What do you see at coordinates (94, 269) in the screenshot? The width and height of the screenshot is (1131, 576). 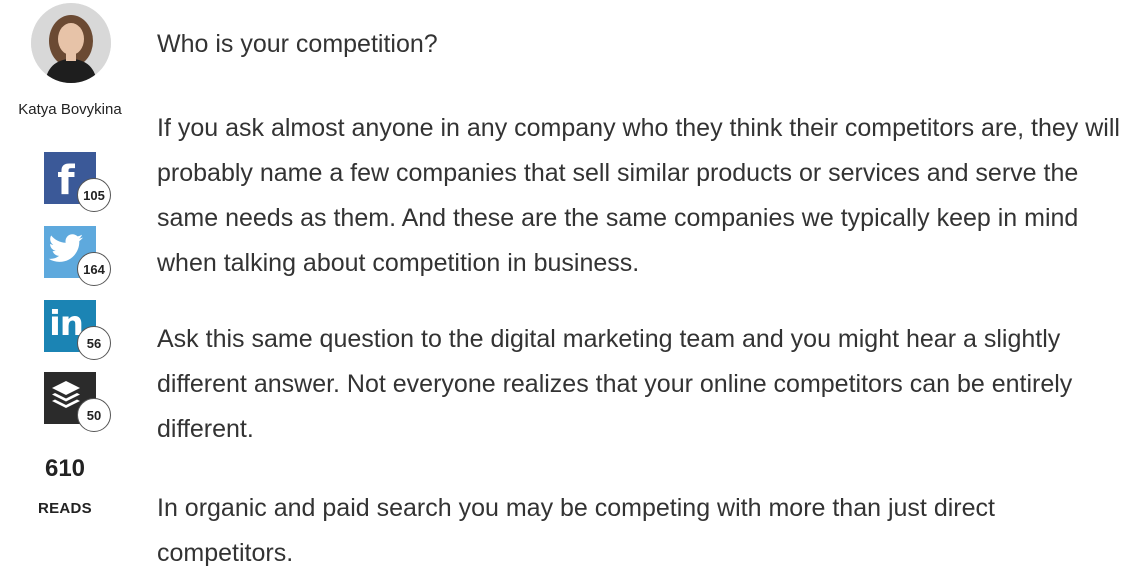 I see `twitter-share-count: 164` at bounding box center [94, 269].